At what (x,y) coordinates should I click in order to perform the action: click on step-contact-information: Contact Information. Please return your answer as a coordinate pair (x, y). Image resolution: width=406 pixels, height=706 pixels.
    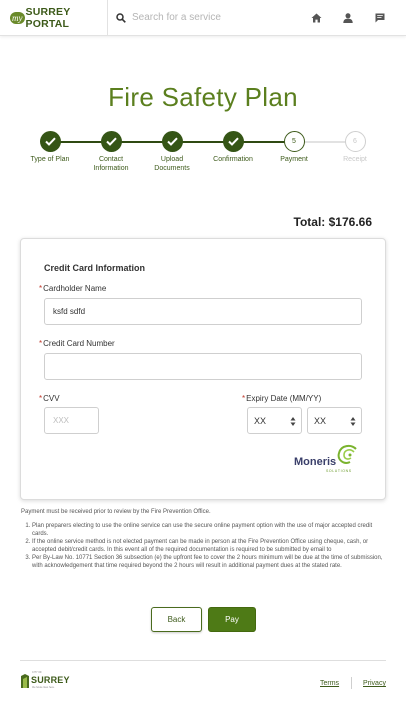
    Looking at the image, I should click on (111, 152).